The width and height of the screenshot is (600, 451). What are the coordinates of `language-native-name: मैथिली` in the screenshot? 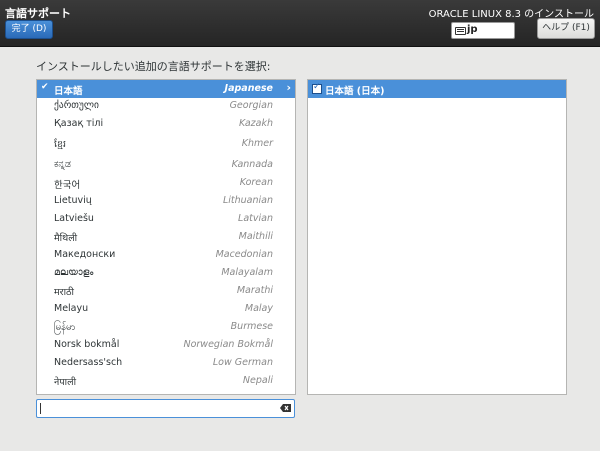 It's located at (66, 238).